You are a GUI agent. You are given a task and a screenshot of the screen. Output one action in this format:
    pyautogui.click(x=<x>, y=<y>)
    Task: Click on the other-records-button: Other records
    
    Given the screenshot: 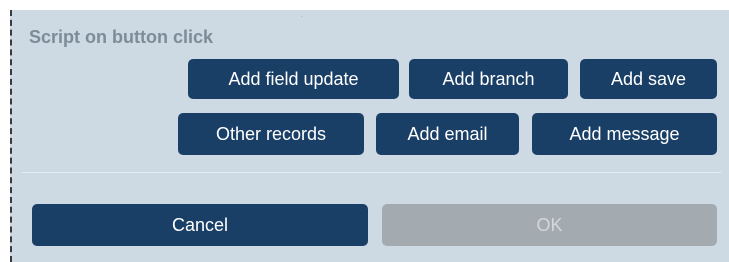 What is the action you would take?
    pyautogui.click(x=271, y=134)
    